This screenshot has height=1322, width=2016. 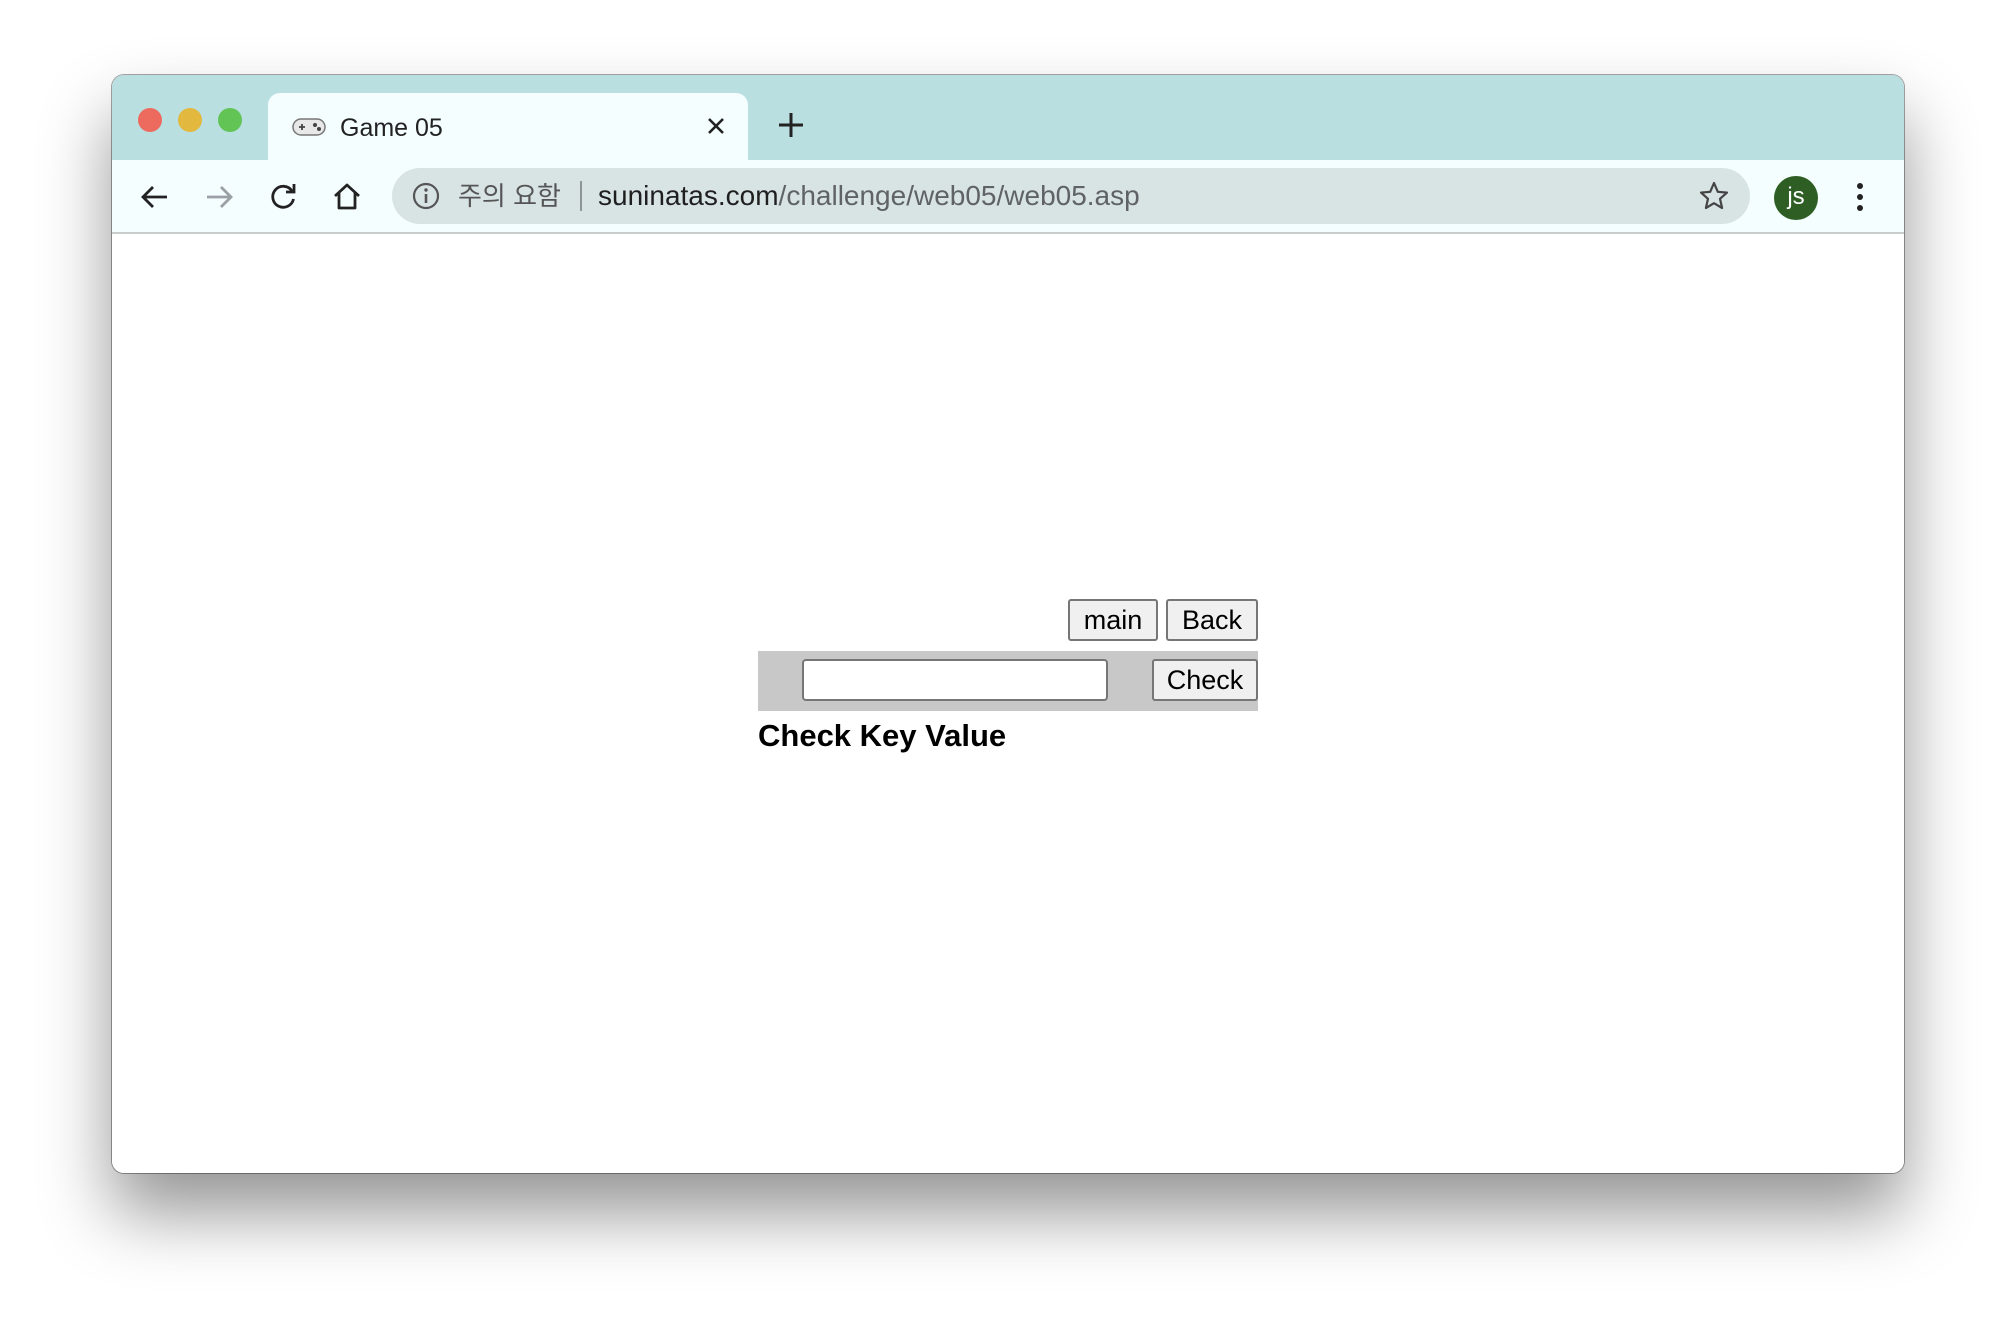 What do you see at coordinates (955, 680) in the screenshot?
I see `key-input` at bounding box center [955, 680].